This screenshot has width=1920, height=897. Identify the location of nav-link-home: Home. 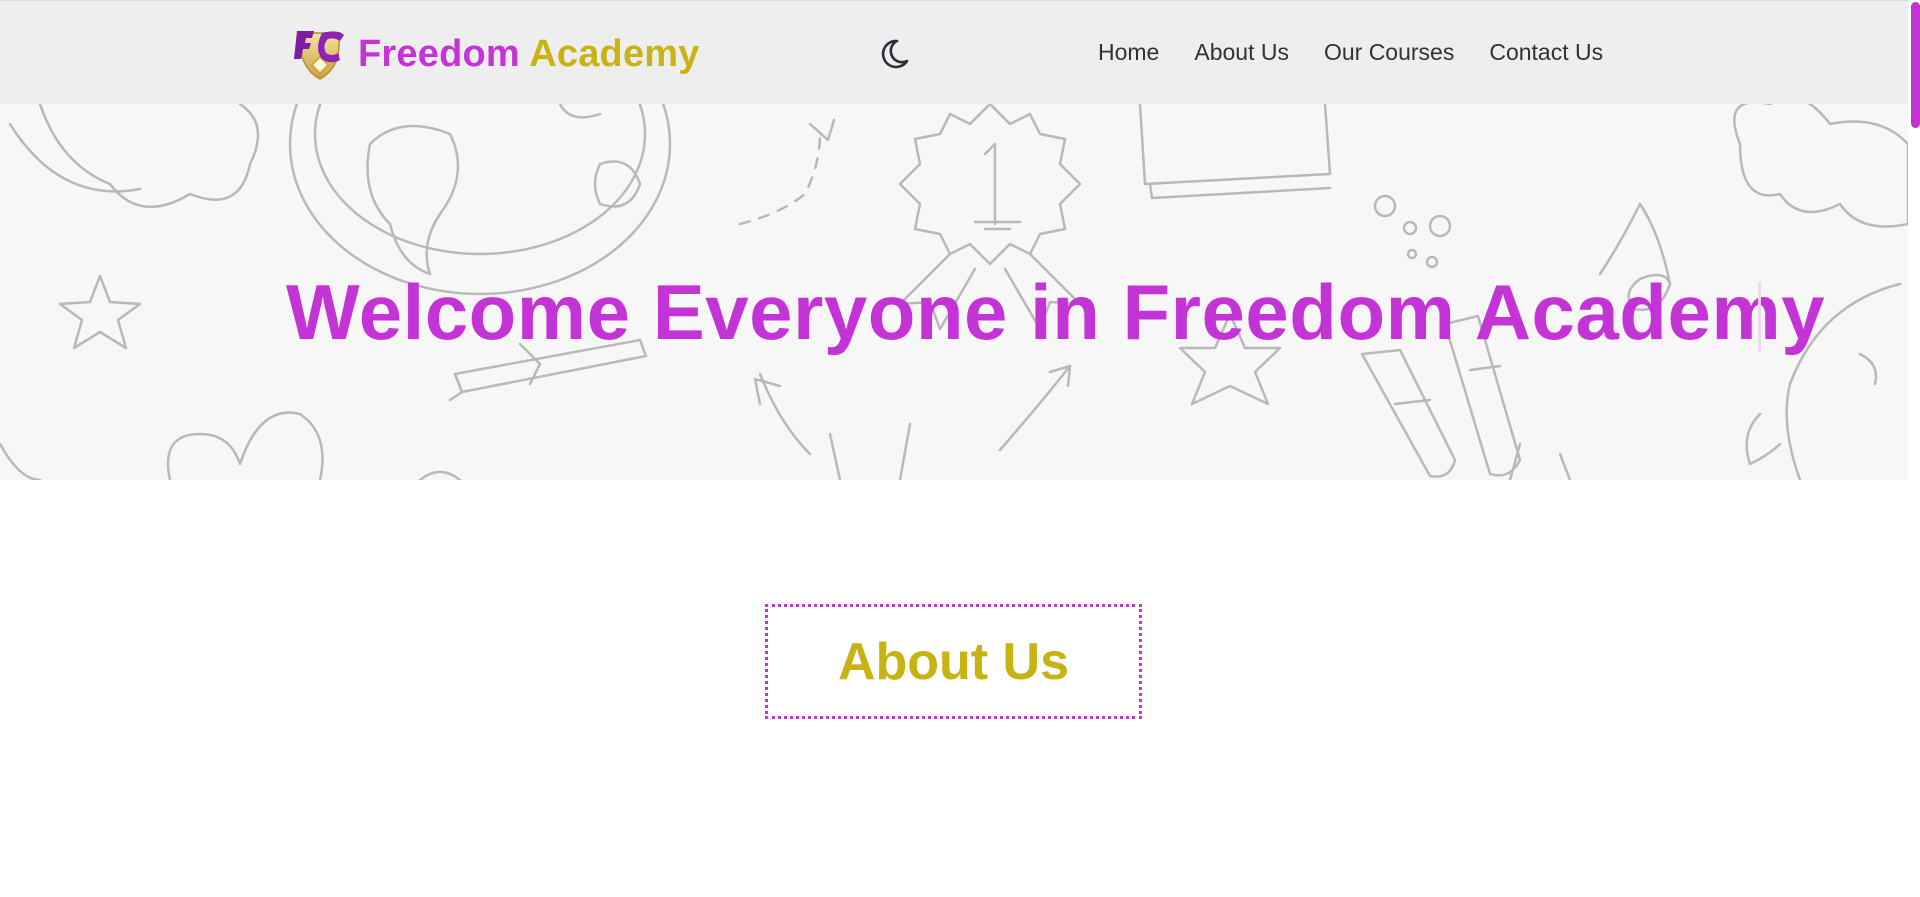
(1128, 52).